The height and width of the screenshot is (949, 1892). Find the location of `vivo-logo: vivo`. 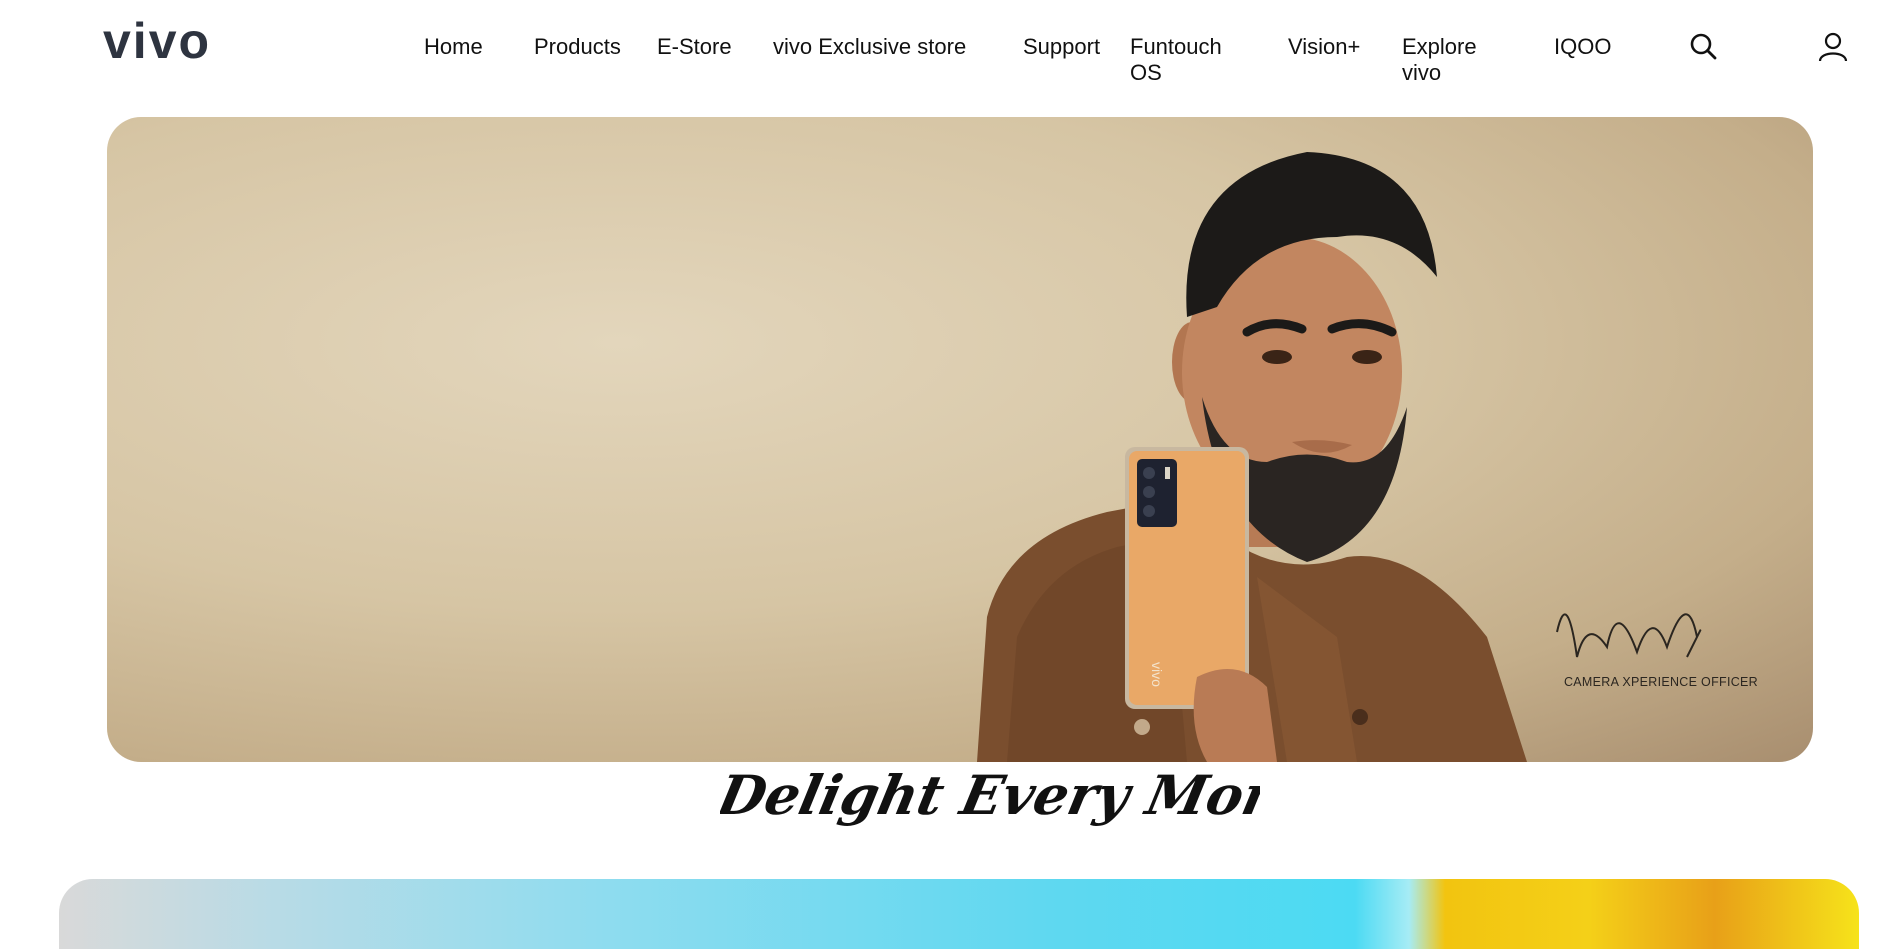

vivo-logo: vivo is located at coordinates (184, 41).